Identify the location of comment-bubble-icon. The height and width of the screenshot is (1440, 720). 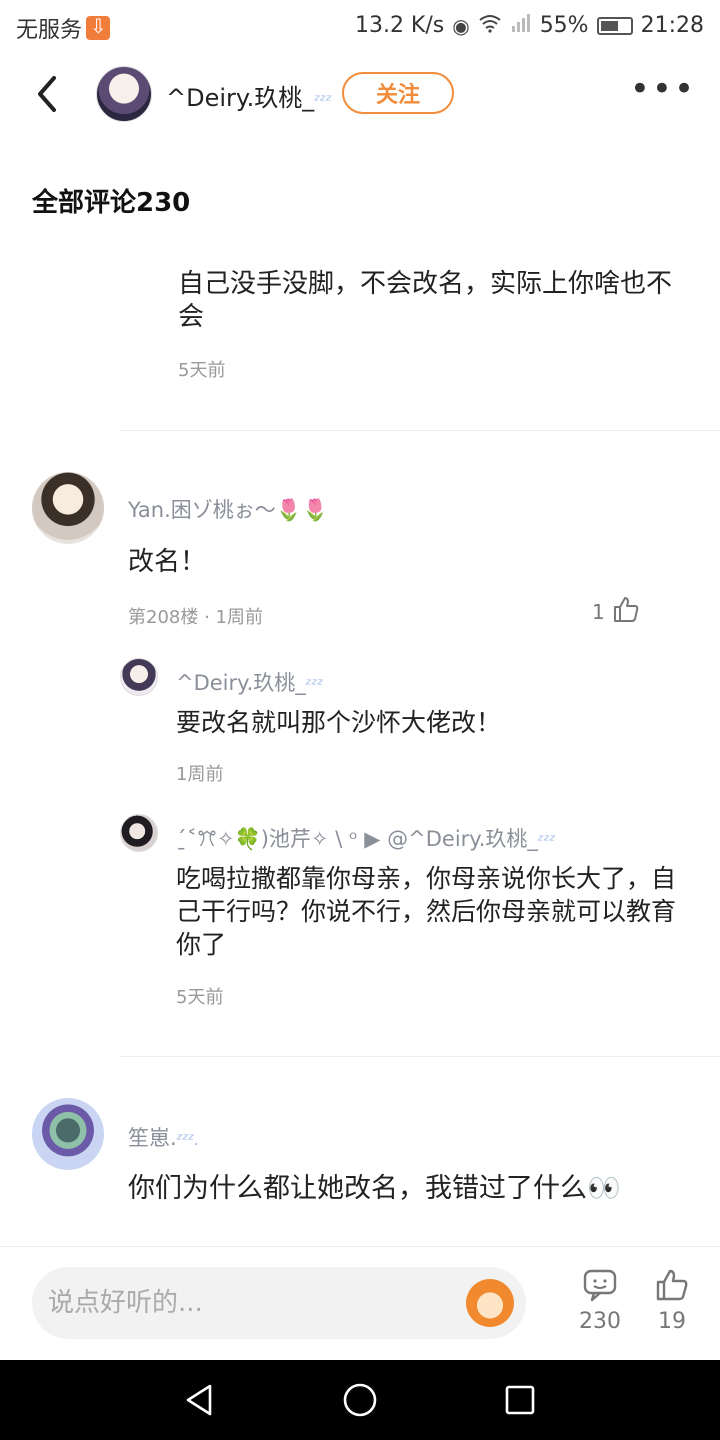
(600, 1285).